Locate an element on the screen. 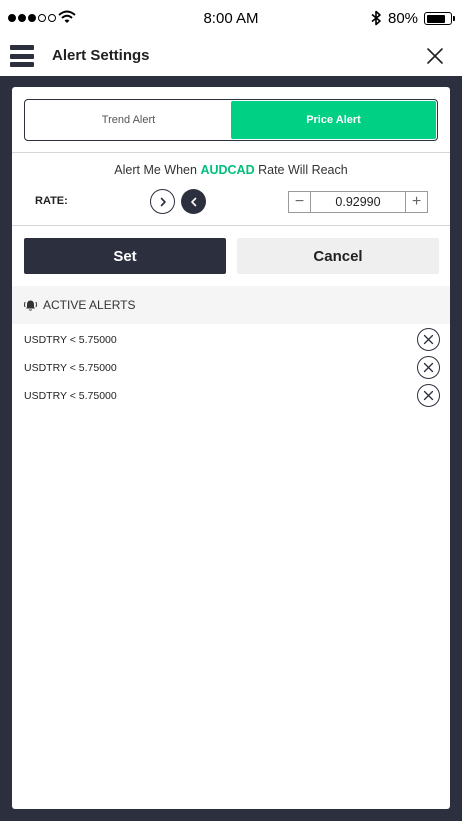 The height and width of the screenshot is (821, 462). rate-stepper: − 0.92990 + is located at coordinates (358, 202).